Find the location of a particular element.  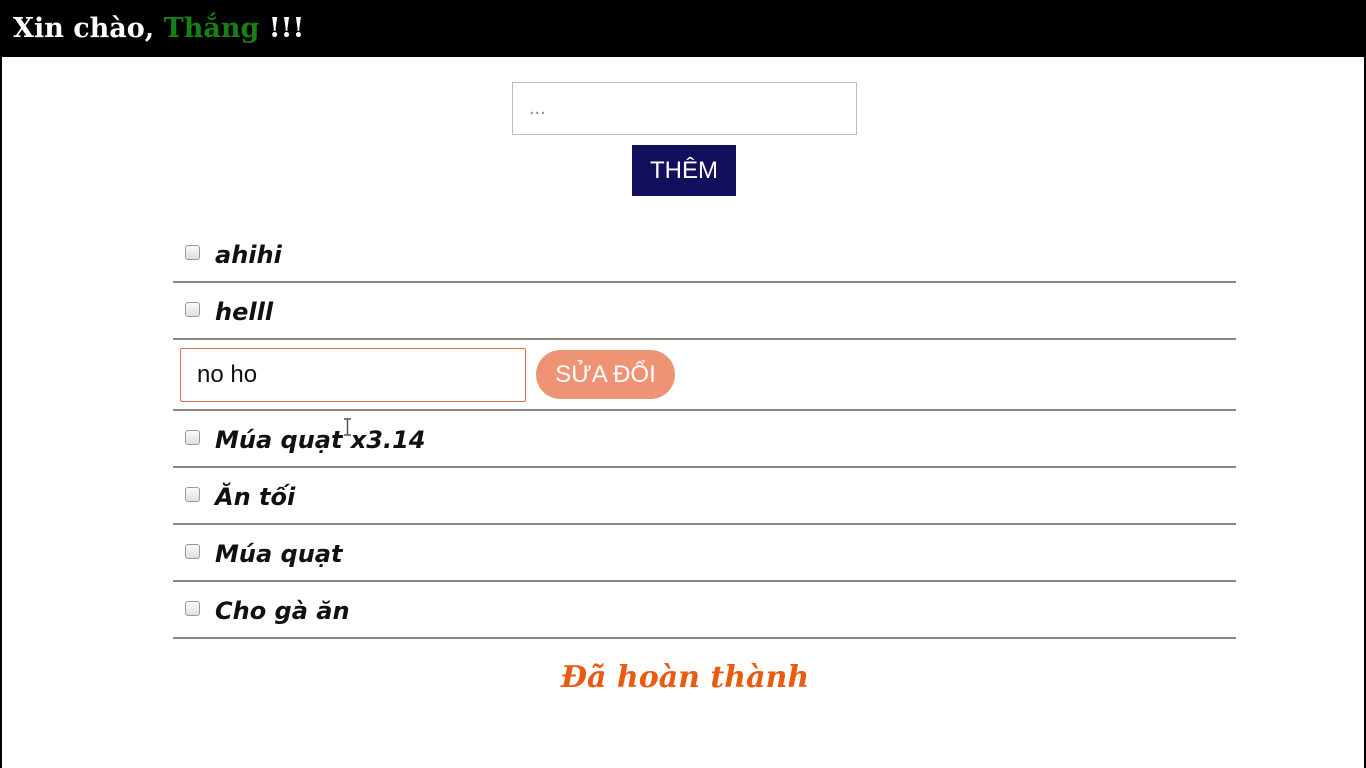

task-row: Cho gà ăn is located at coordinates (704, 610).